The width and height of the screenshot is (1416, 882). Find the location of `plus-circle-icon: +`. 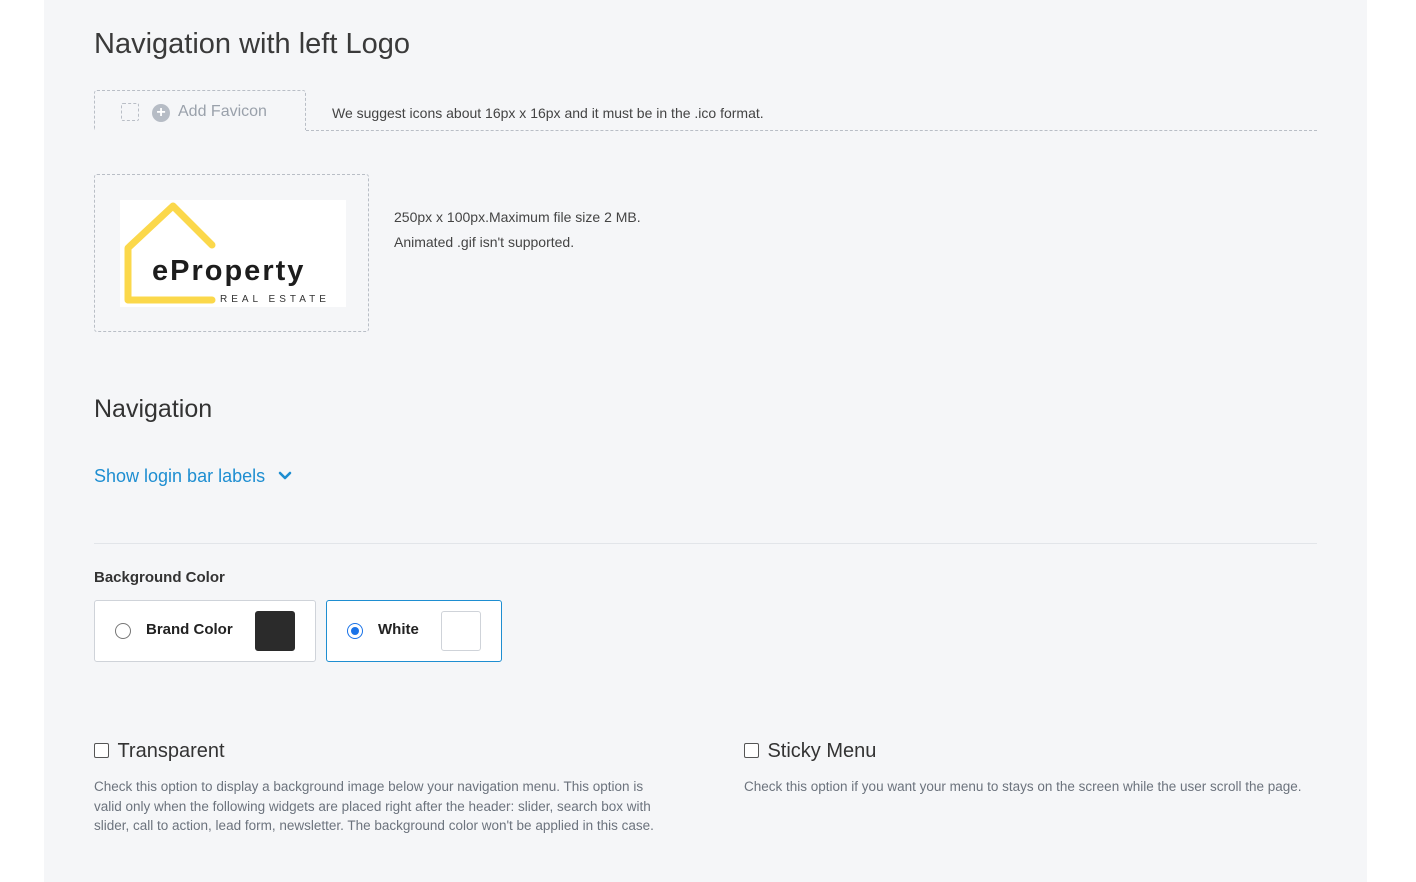

plus-circle-icon: + is located at coordinates (161, 113).